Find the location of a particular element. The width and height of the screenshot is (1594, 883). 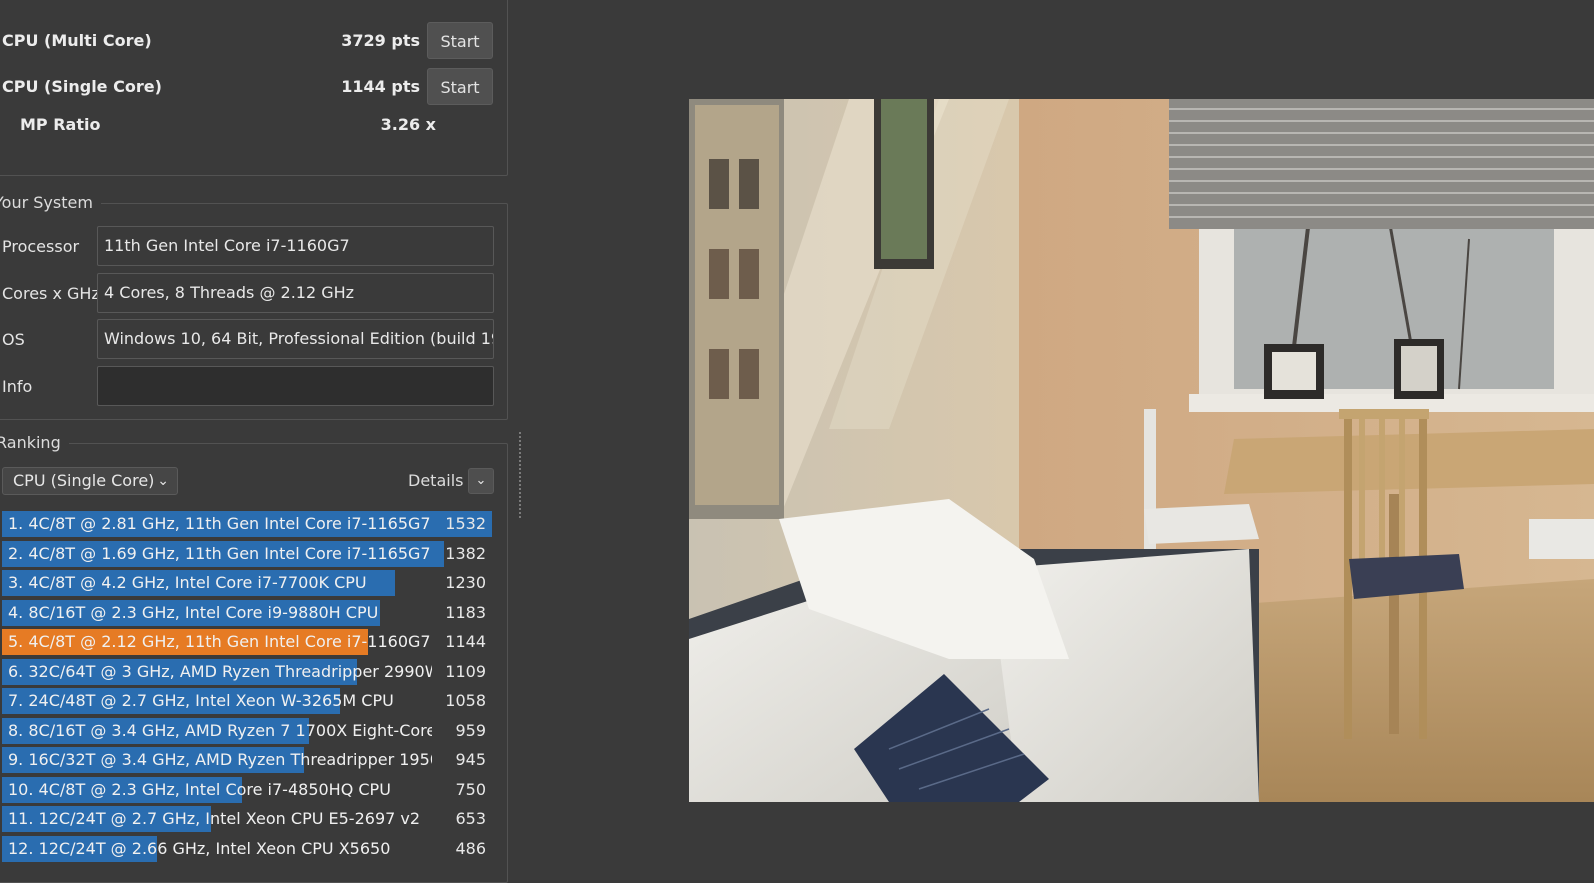

mp-ratio-label: MP Ratio is located at coordinates (60, 124).